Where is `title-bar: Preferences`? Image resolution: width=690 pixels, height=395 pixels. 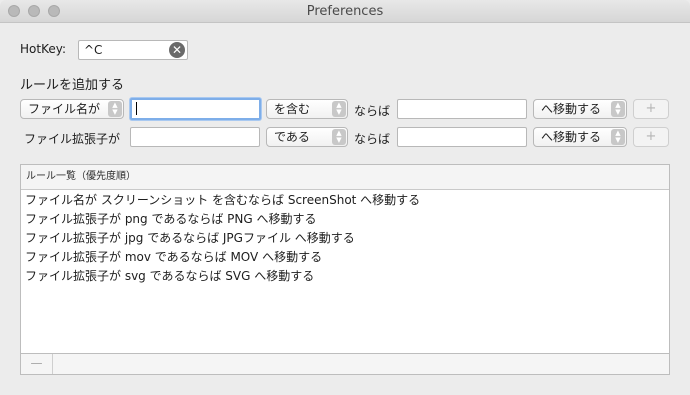 title-bar: Preferences is located at coordinates (345, 11).